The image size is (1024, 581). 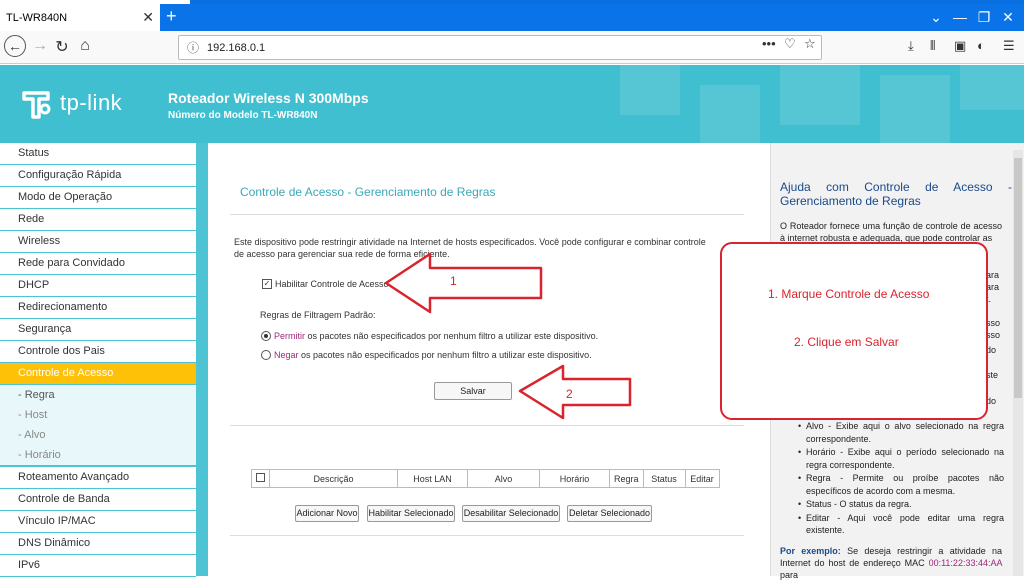 I want to click on add-new-button: Adicionar Novo, so click(x=327, y=513).